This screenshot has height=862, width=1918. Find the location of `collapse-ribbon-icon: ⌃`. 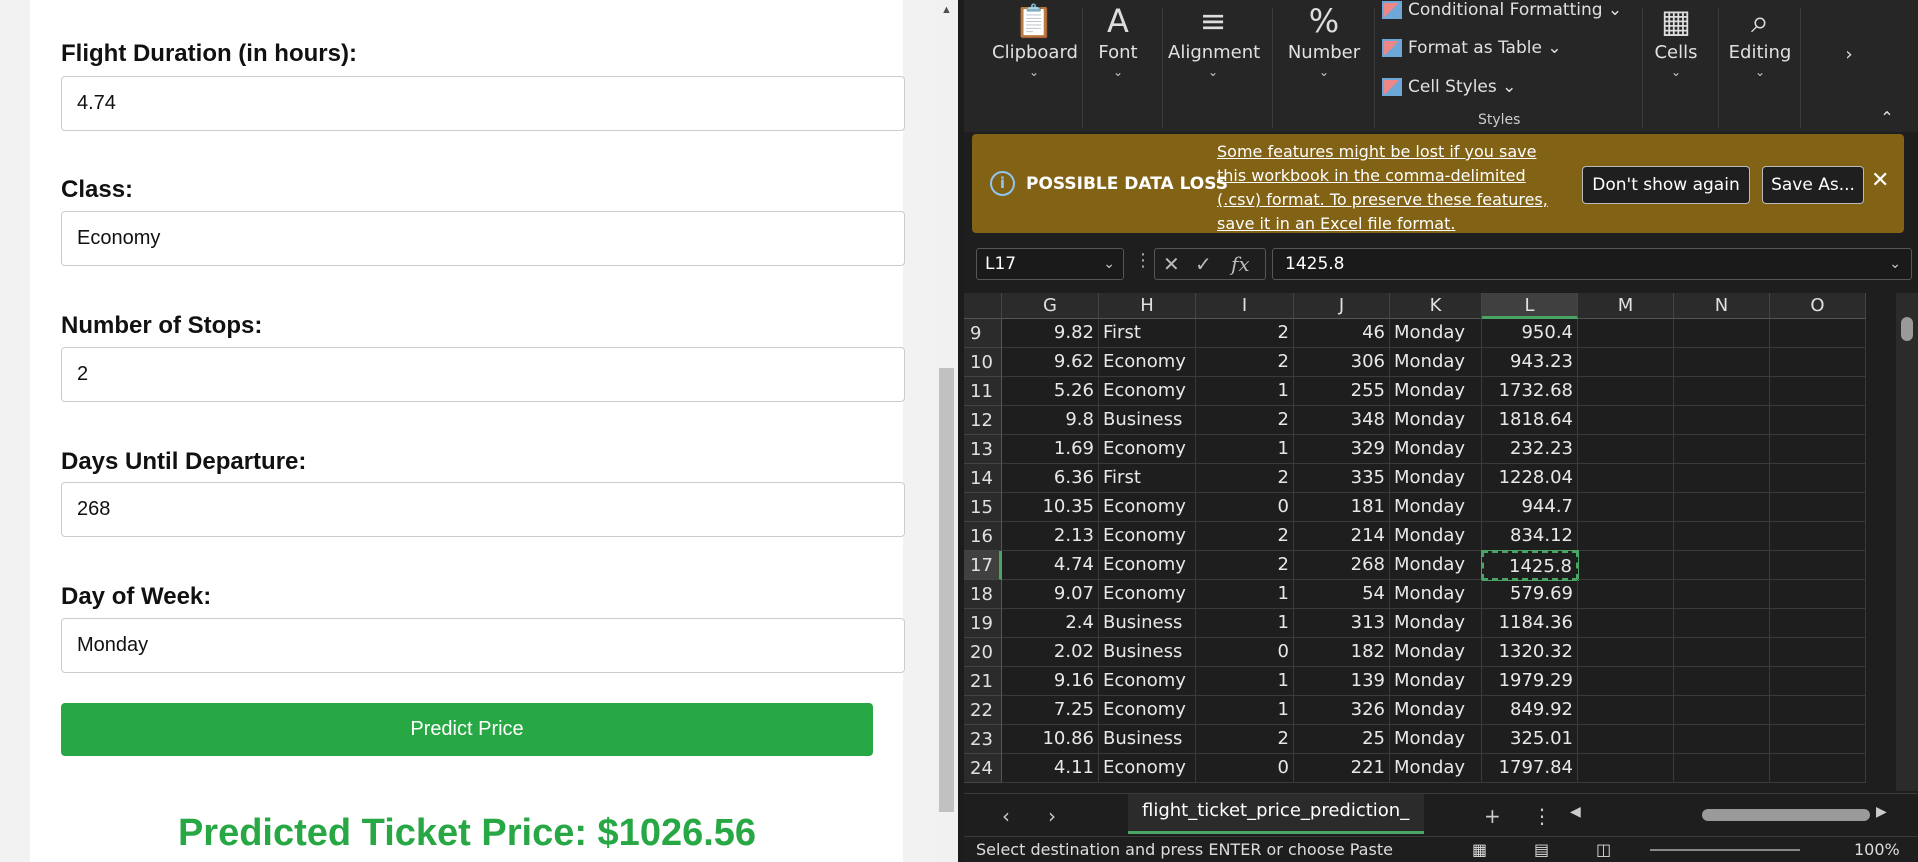

collapse-ribbon-icon: ⌃ is located at coordinates (1887, 117).